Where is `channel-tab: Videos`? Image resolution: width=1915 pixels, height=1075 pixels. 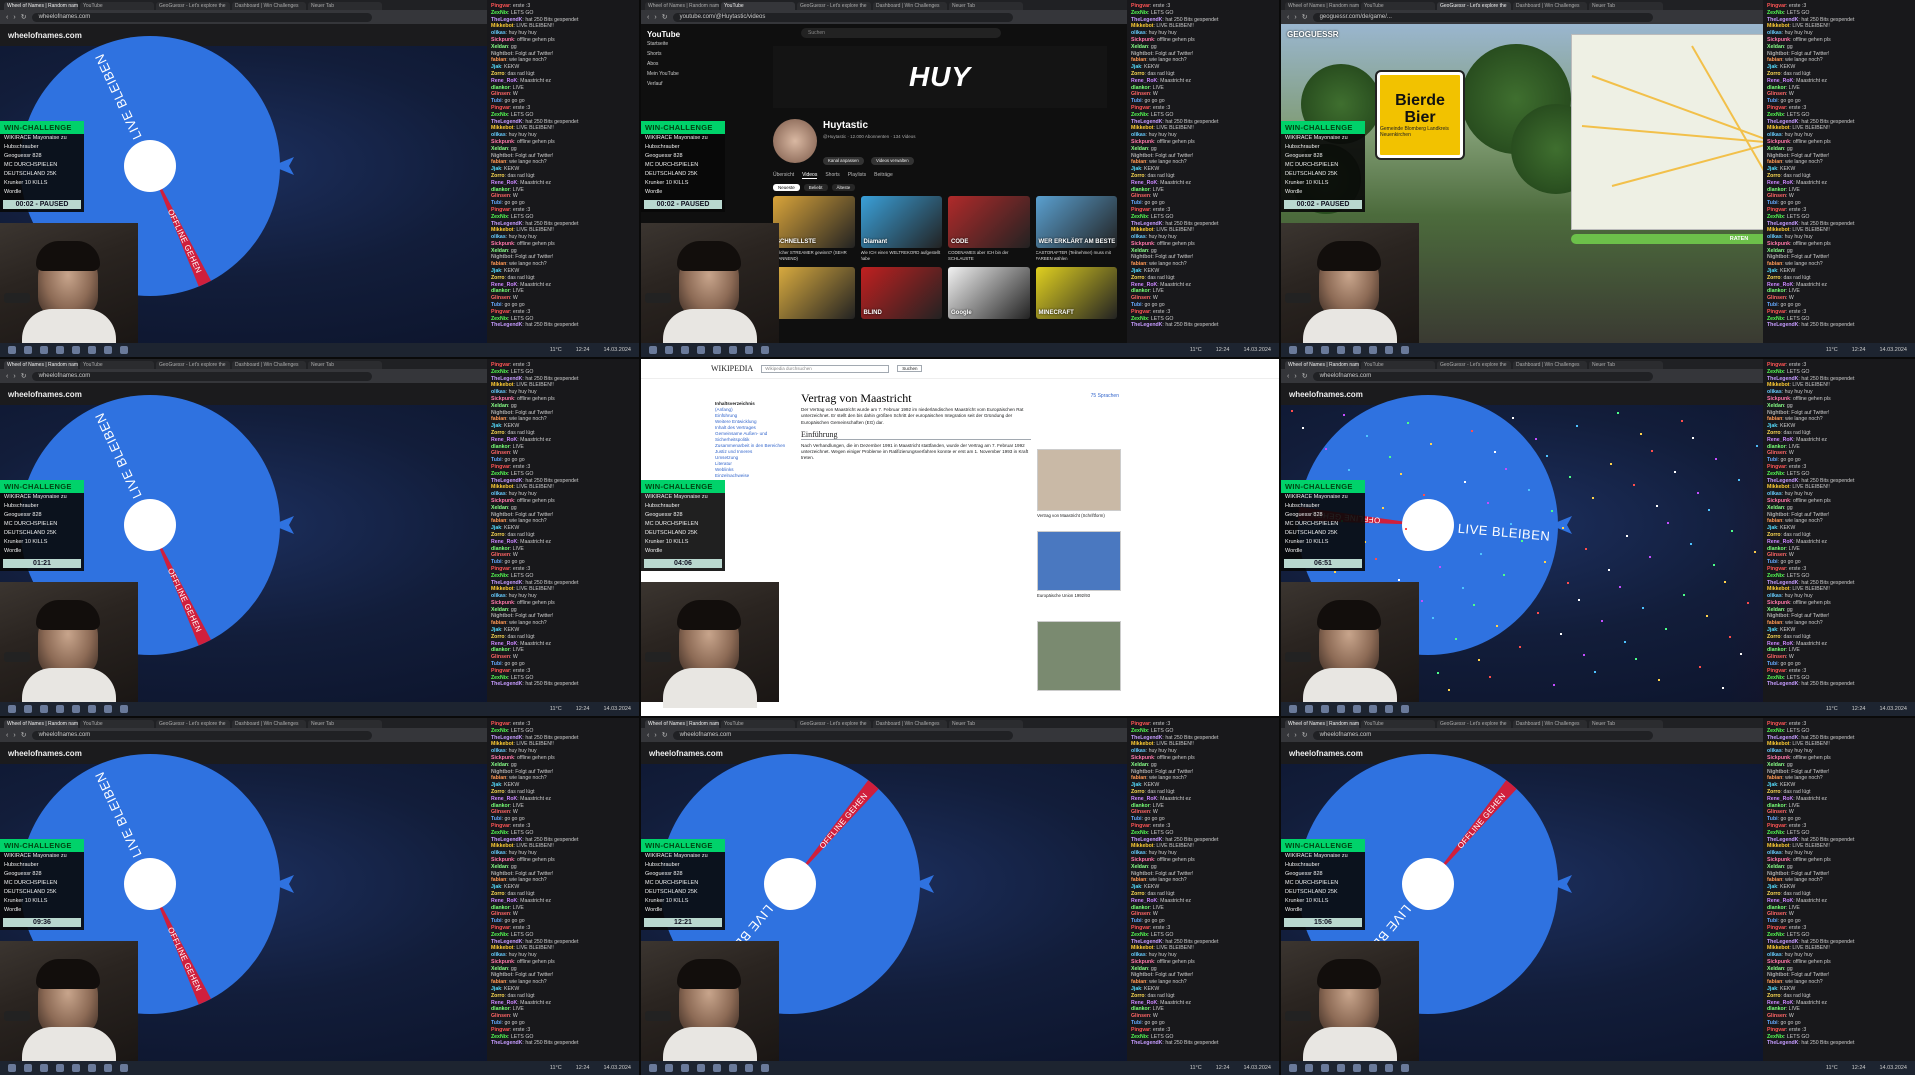
channel-tab: Videos is located at coordinates (810, 175).